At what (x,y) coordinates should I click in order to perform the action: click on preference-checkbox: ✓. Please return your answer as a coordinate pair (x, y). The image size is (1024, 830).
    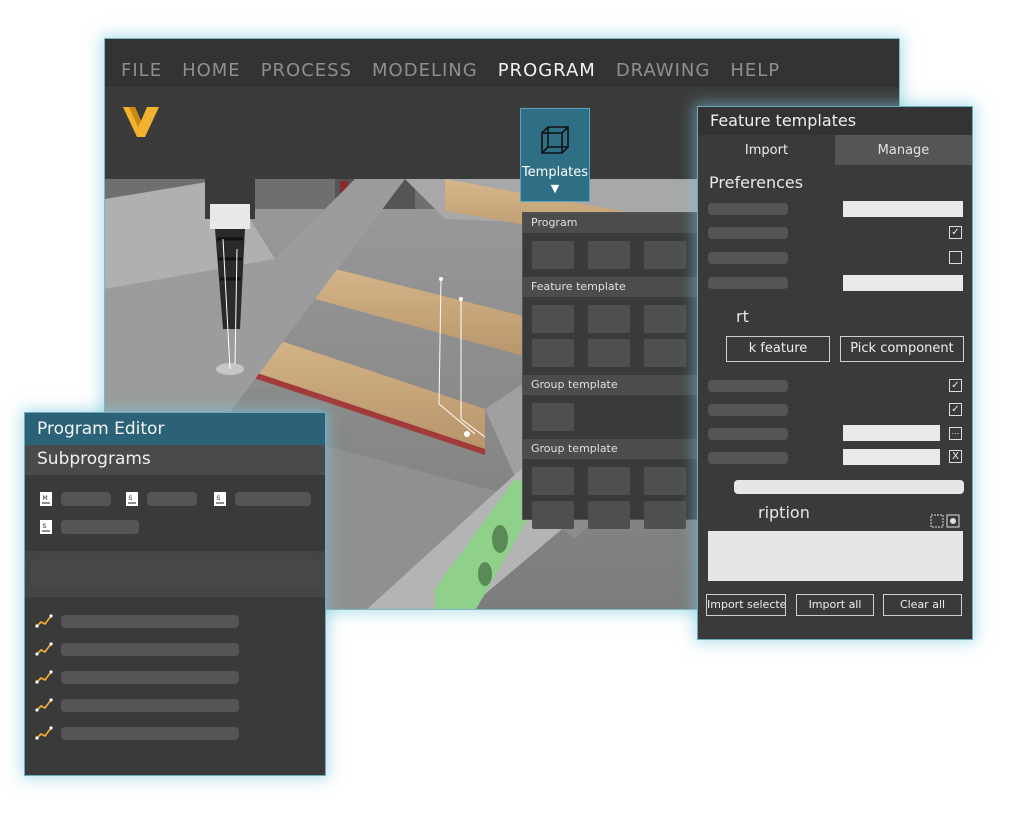
    Looking at the image, I should click on (955, 232).